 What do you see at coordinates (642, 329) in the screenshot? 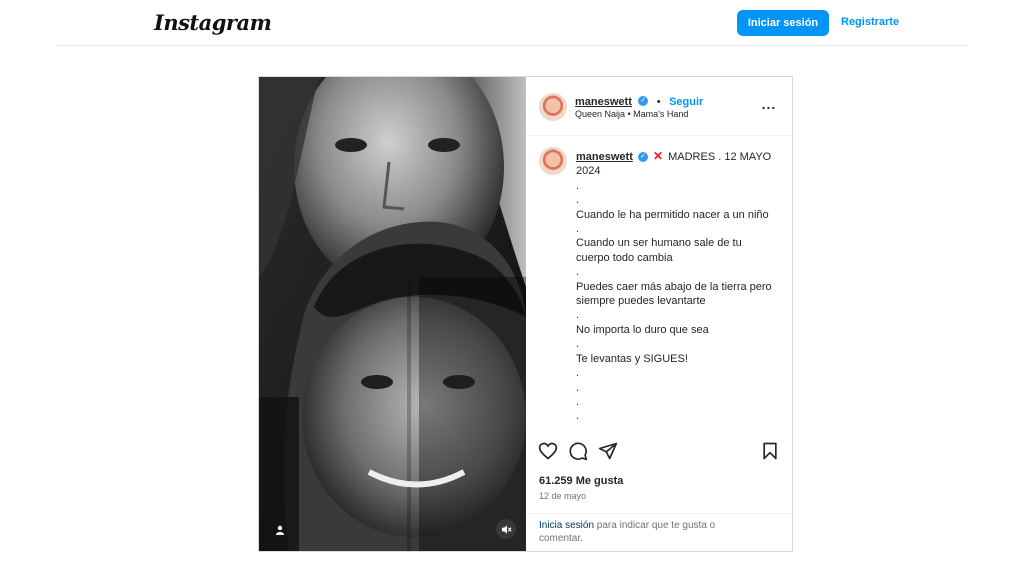
I see `caption-line: No importa lo duro que sea` at bounding box center [642, 329].